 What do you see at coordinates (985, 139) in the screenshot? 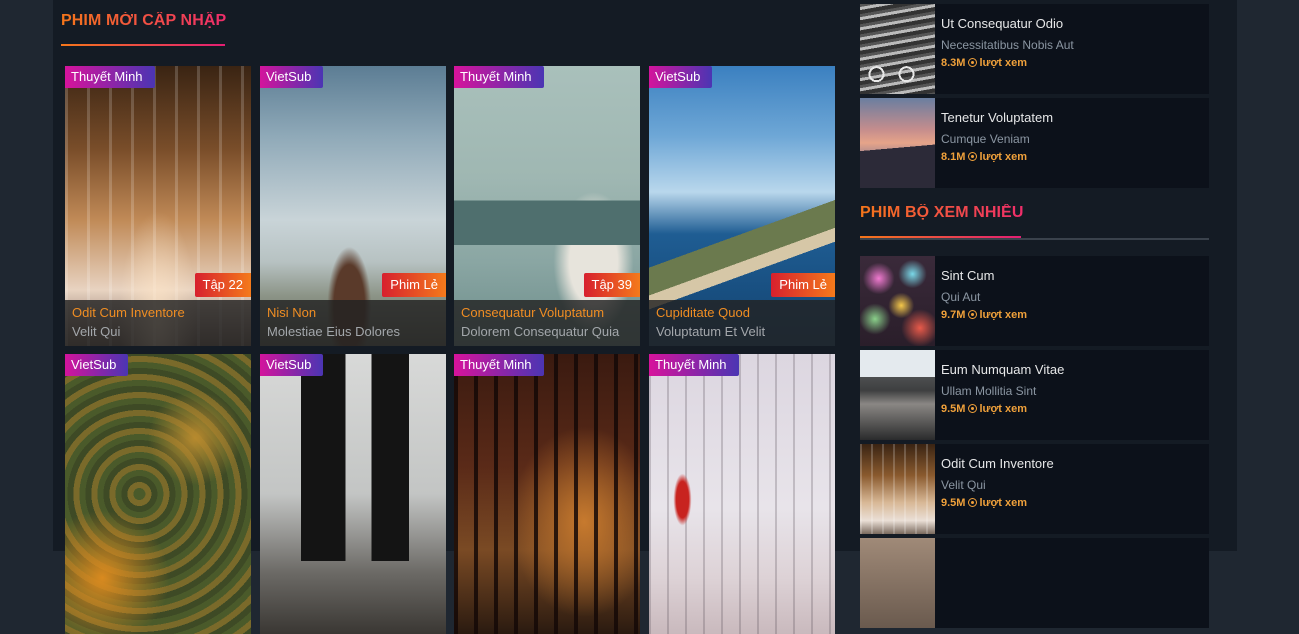
I see `item-subtitle: Cumque Veniam` at bounding box center [985, 139].